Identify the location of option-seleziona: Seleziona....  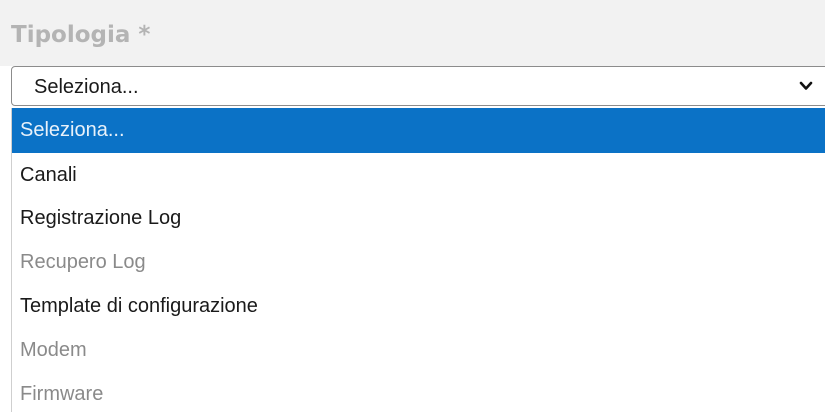
(418, 130).